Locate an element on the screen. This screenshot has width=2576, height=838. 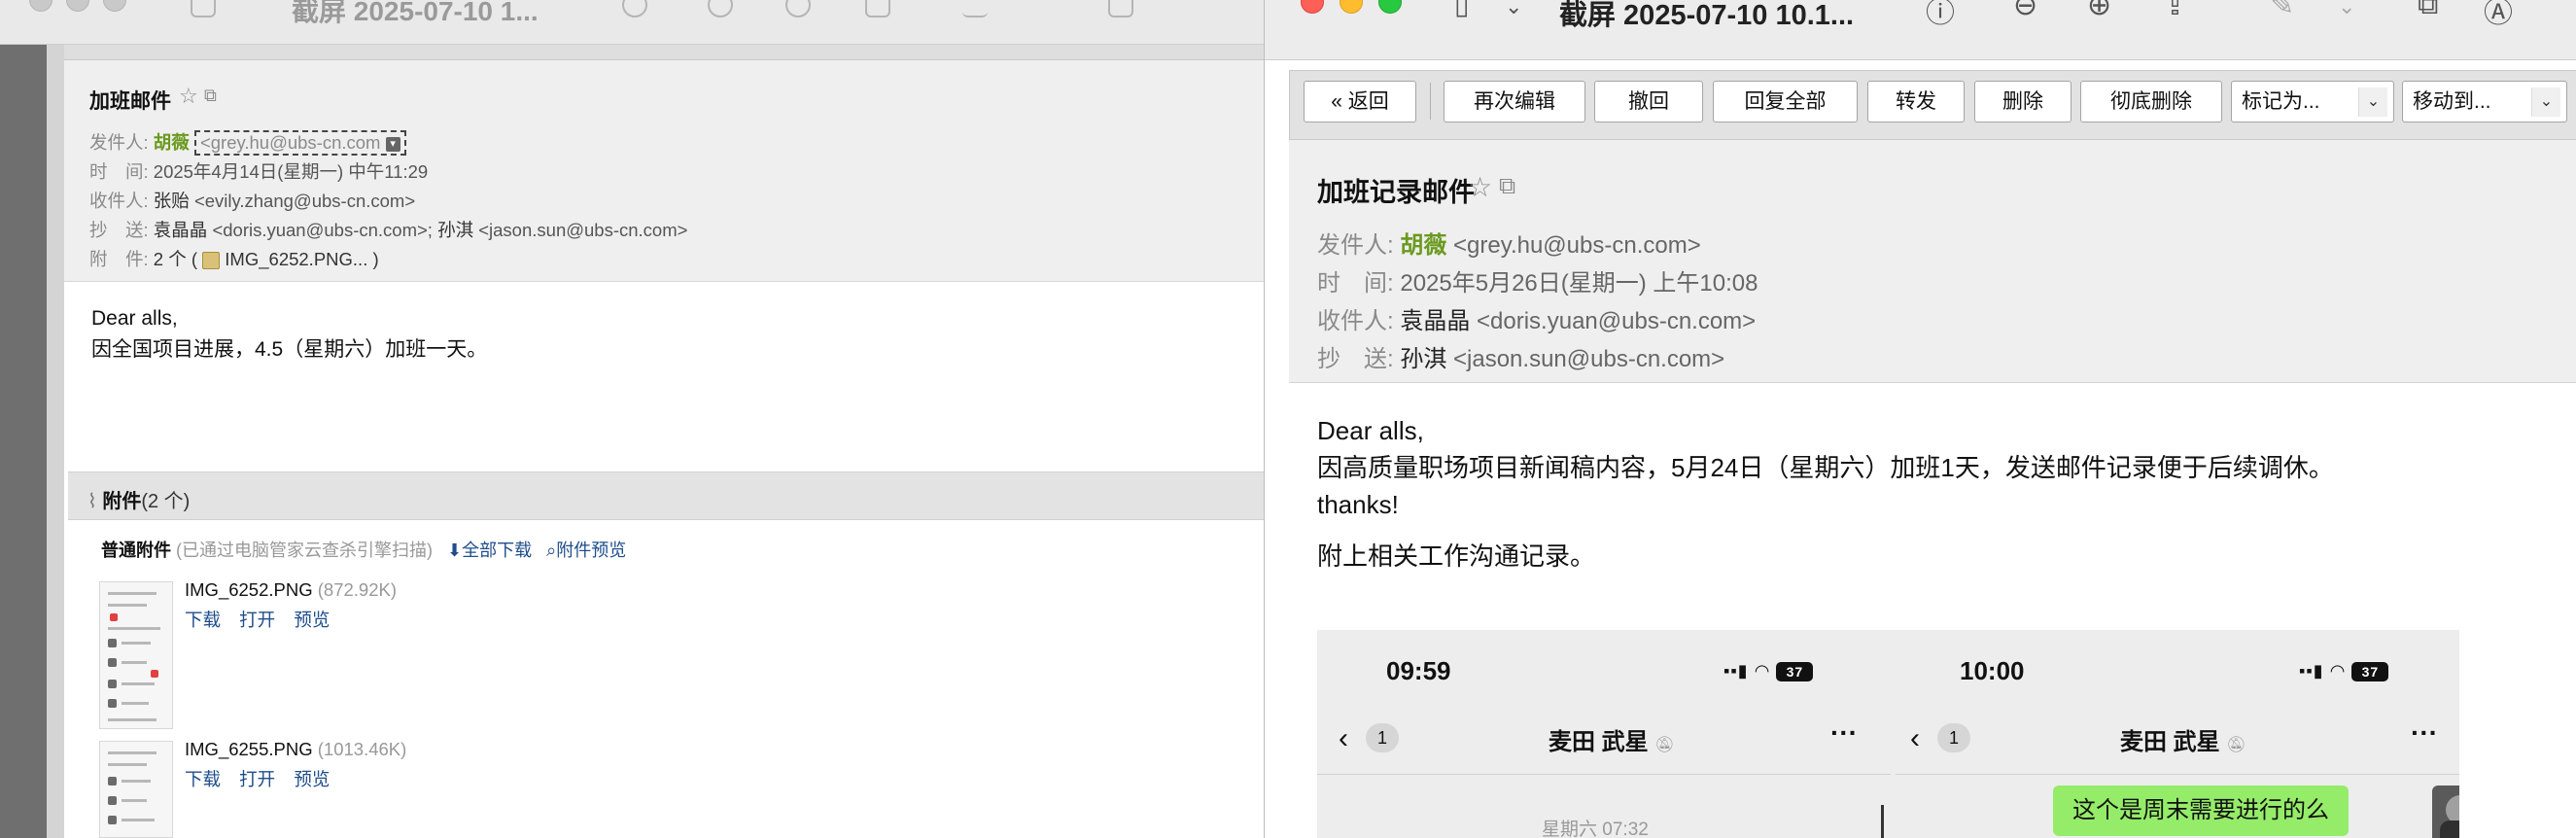
download-all-link: ⬇全部下载 is located at coordinates (489, 550).